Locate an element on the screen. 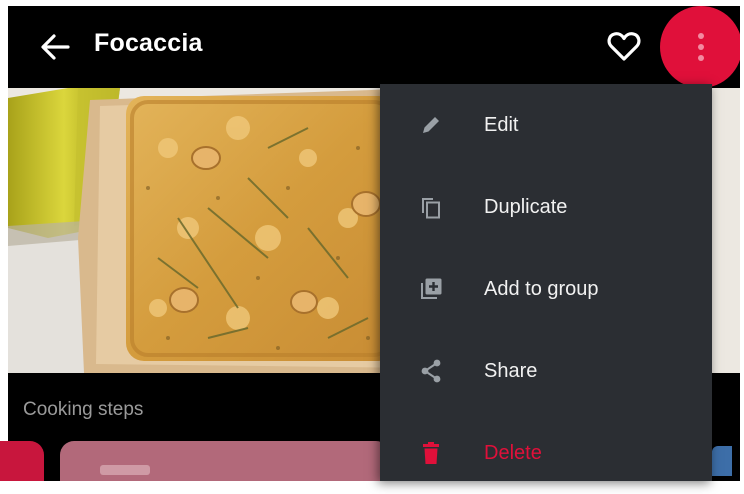 This screenshot has width=744, height=494. cooking-steps-heading: Cooking steps is located at coordinates (83, 409).